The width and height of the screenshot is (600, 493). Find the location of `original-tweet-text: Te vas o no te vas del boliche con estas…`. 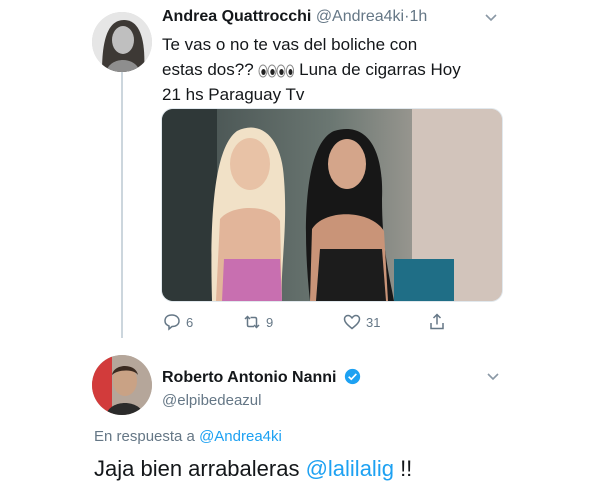

original-tweet-text: Te vas o no te vas del boliche con estas… is located at coordinates (312, 69).